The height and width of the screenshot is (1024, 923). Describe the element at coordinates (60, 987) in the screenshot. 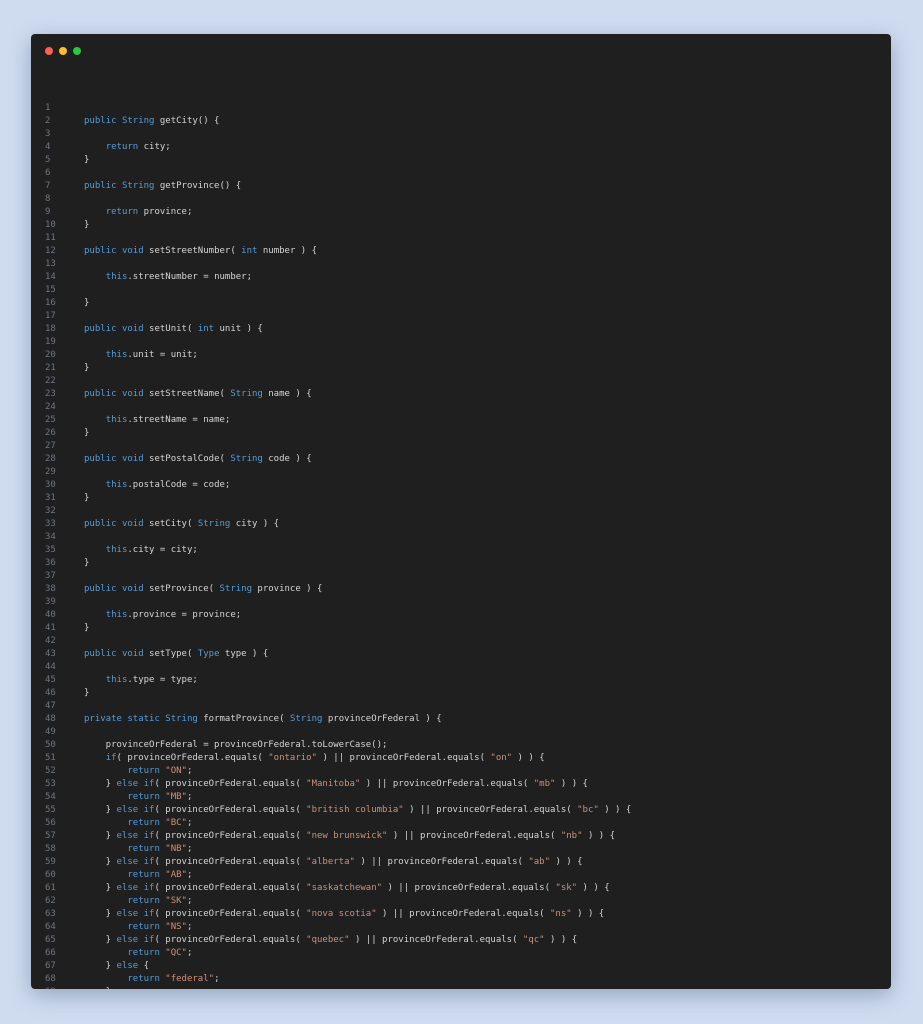

I see `line-number: 69` at that location.